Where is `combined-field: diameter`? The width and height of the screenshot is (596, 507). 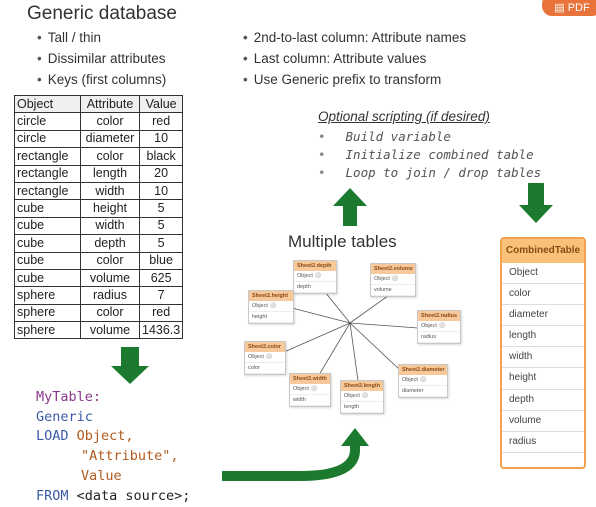 combined-field: diameter is located at coordinates (543, 316).